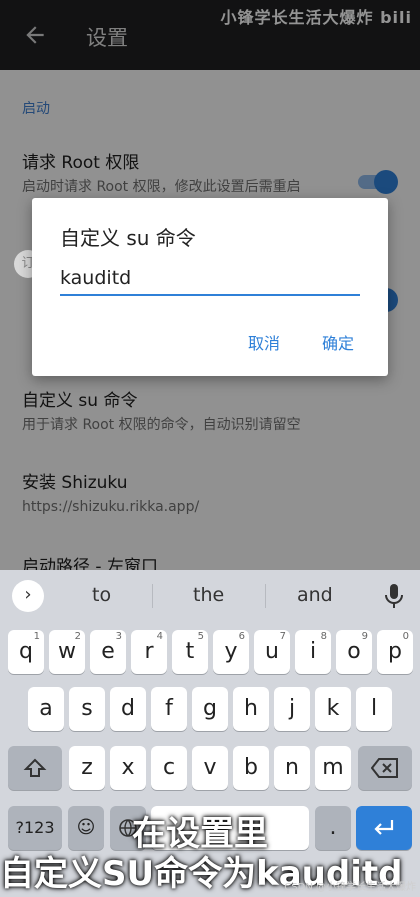 The image size is (420, 897). I want to click on key-k: k, so click(333, 709).